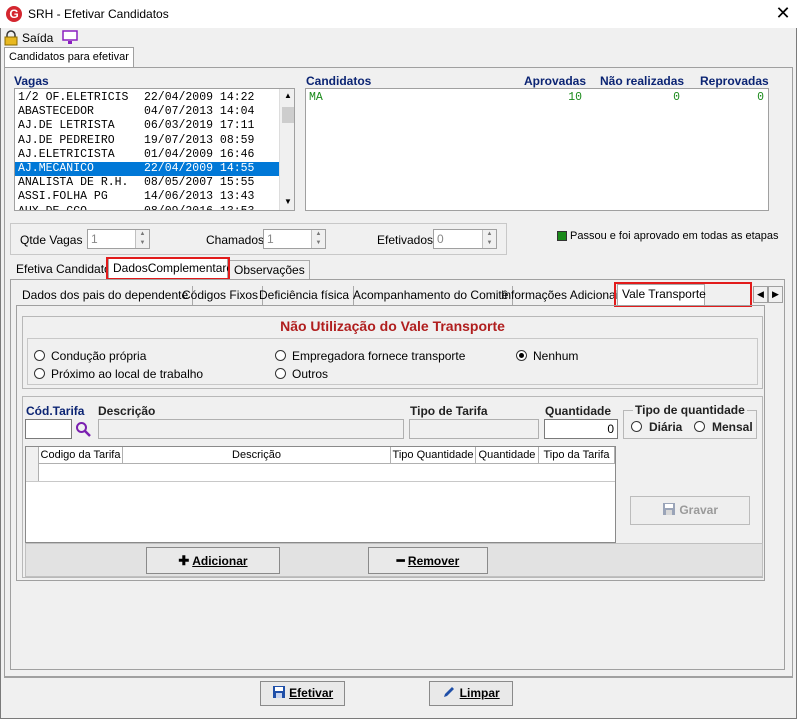 This screenshot has height=719, width=801. Describe the element at coordinates (199, 183) in the screenshot. I see `vaga-date: 08/05/2007 15:55` at that location.